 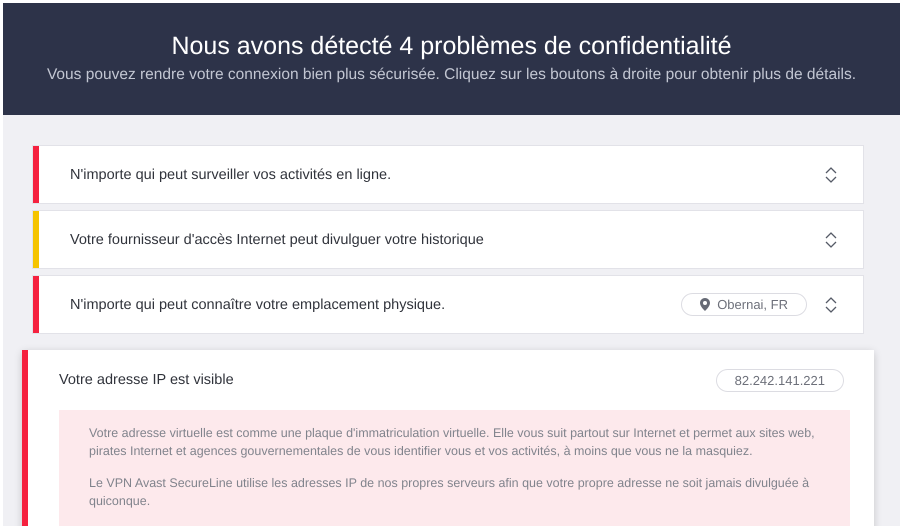 I want to click on page-subtitle: Vous pouvez rendre votre connexion bien plus sécurisée. Cliquez sur les boutons à droite pour obtenir plus de détails., so click(x=451, y=75).